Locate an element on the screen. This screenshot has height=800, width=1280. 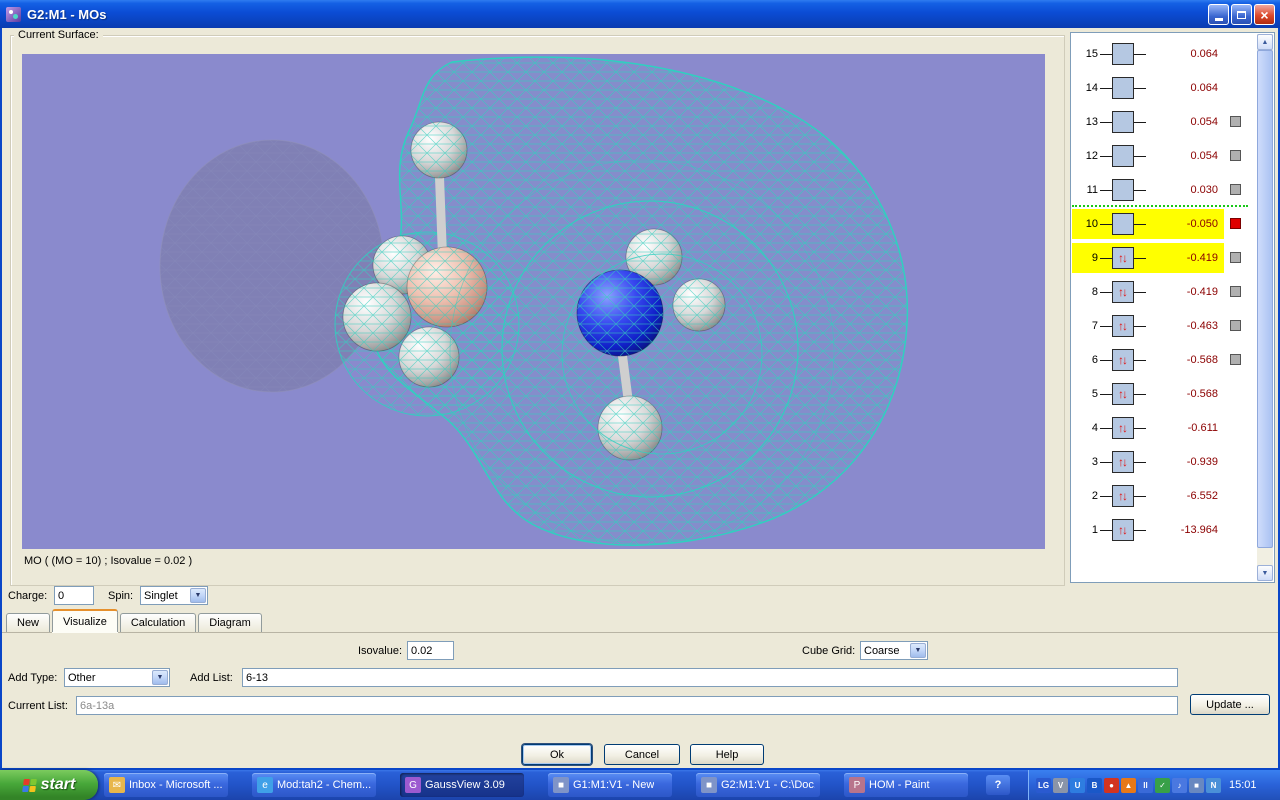
start-button: start is located at coordinates (49, 785).